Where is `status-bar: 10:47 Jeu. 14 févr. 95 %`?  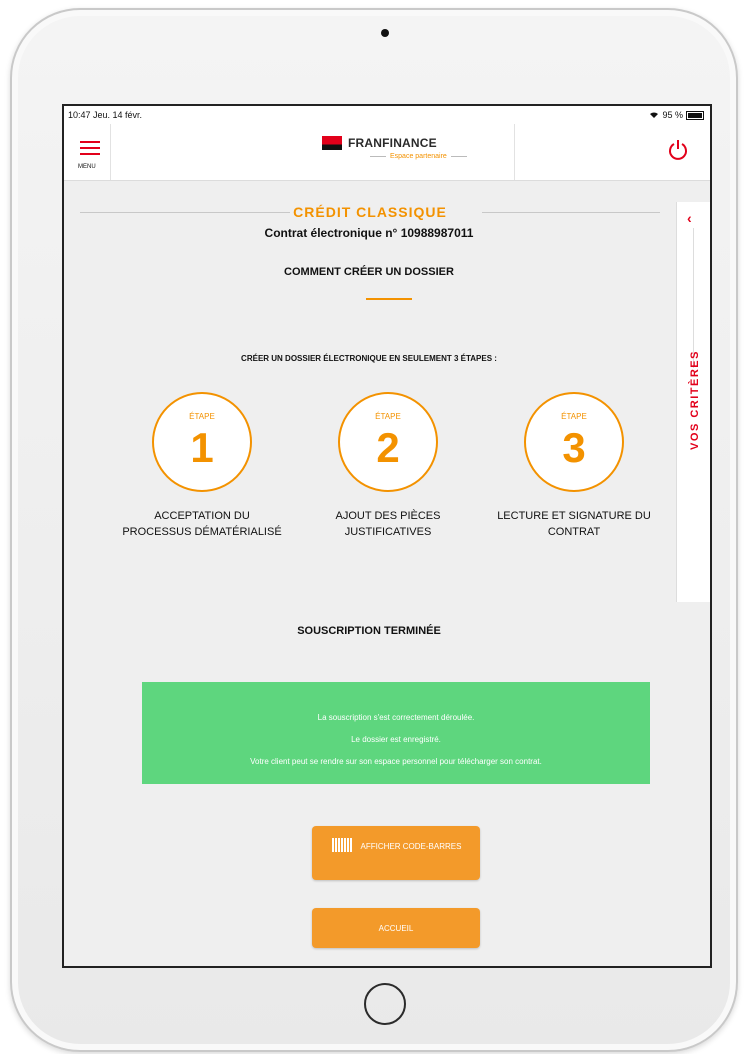 status-bar: 10:47 Jeu. 14 févr. 95 % is located at coordinates (387, 115).